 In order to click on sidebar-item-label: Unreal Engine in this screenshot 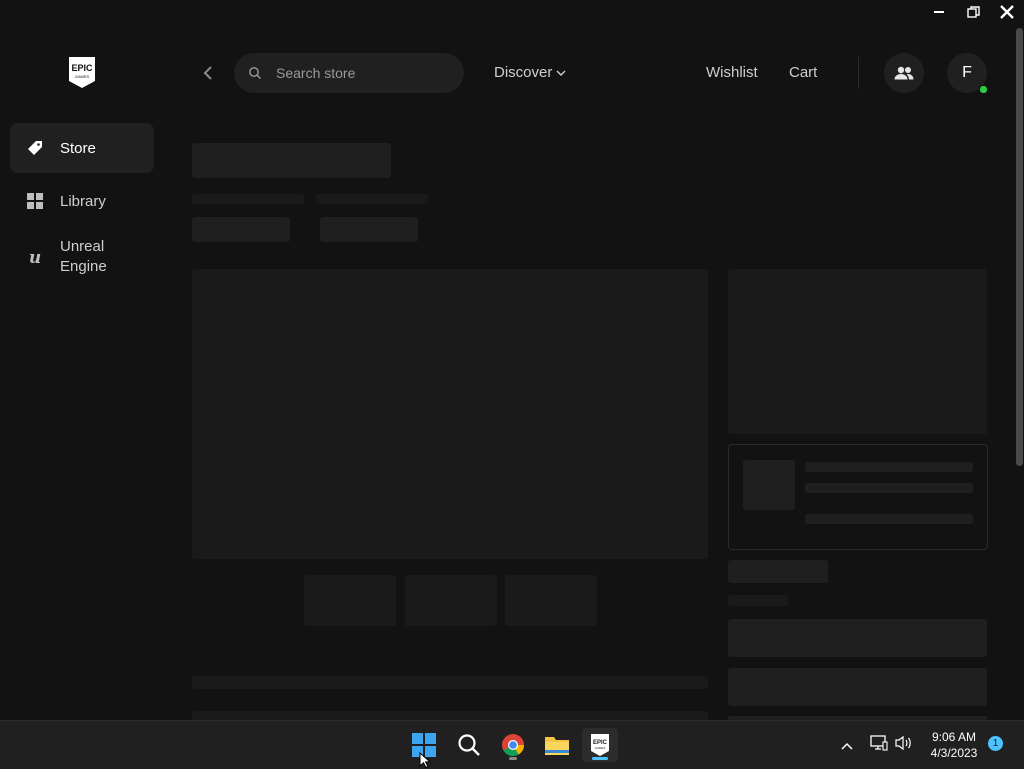, I will do `click(83, 256)`.